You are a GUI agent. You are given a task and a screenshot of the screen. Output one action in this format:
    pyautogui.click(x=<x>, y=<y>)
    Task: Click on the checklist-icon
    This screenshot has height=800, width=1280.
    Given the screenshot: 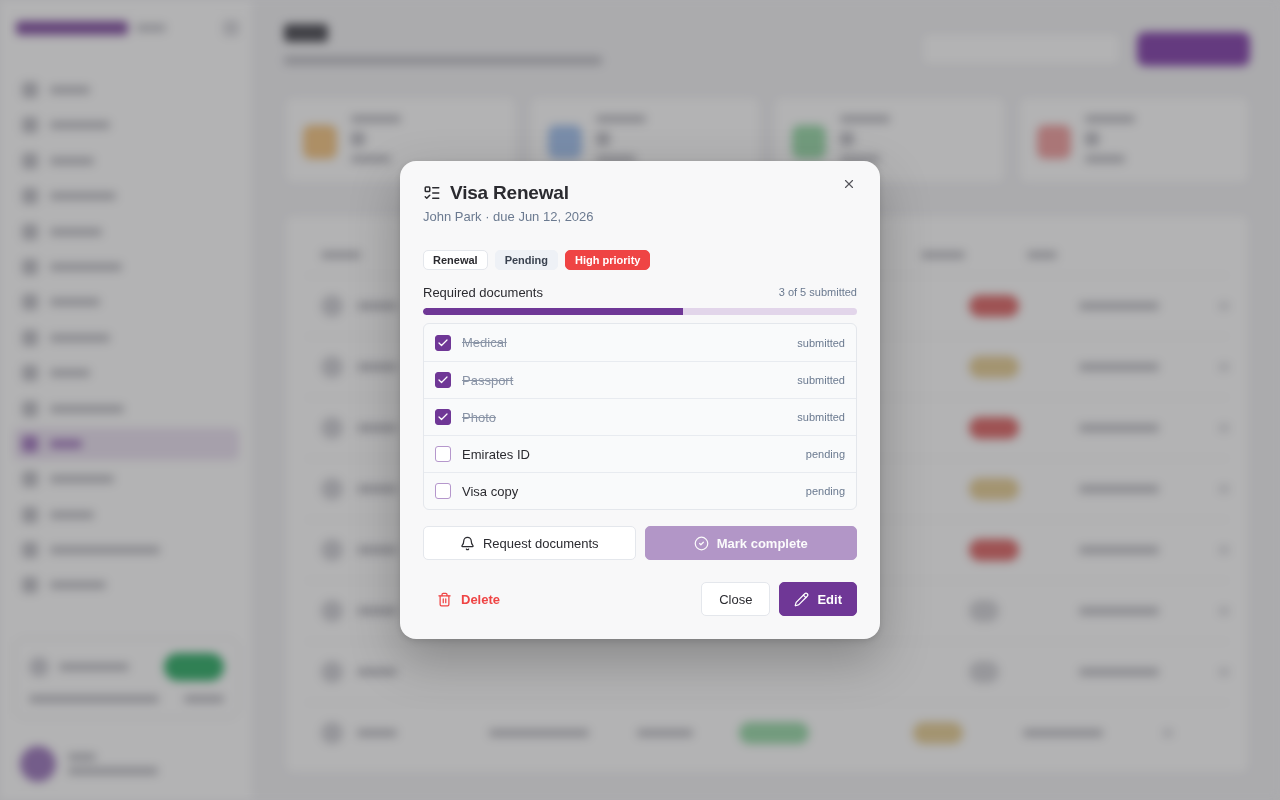 What is the action you would take?
    pyautogui.click(x=432, y=193)
    